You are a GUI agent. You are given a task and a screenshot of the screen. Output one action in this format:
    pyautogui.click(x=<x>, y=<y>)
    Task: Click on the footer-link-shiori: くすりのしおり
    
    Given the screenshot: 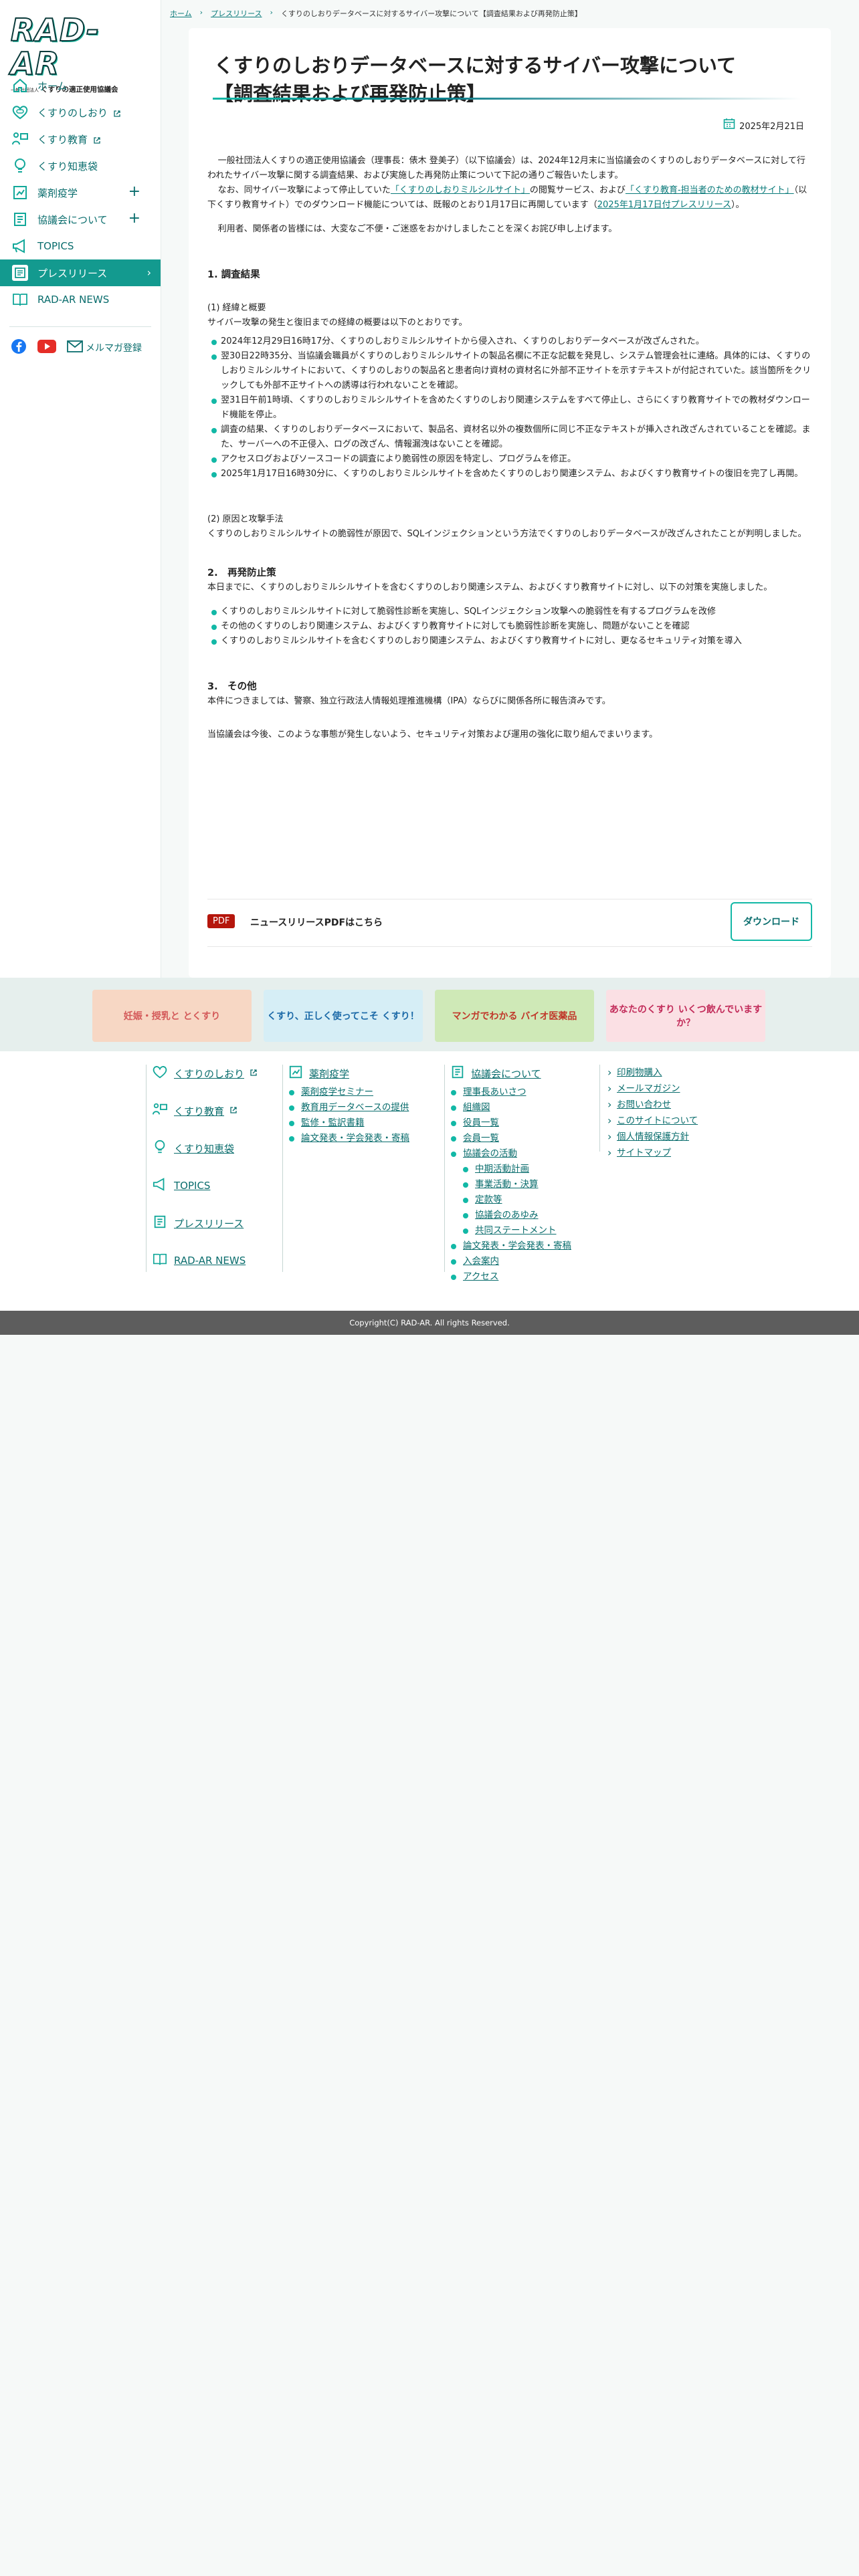 What is the action you would take?
    pyautogui.click(x=204, y=1073)
    